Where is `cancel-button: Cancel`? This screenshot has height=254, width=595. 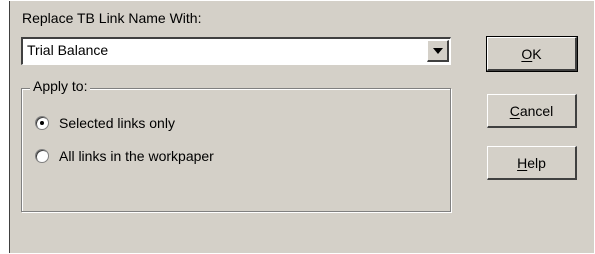 cancel-button: Cancel is located at coordinates (532, 111).